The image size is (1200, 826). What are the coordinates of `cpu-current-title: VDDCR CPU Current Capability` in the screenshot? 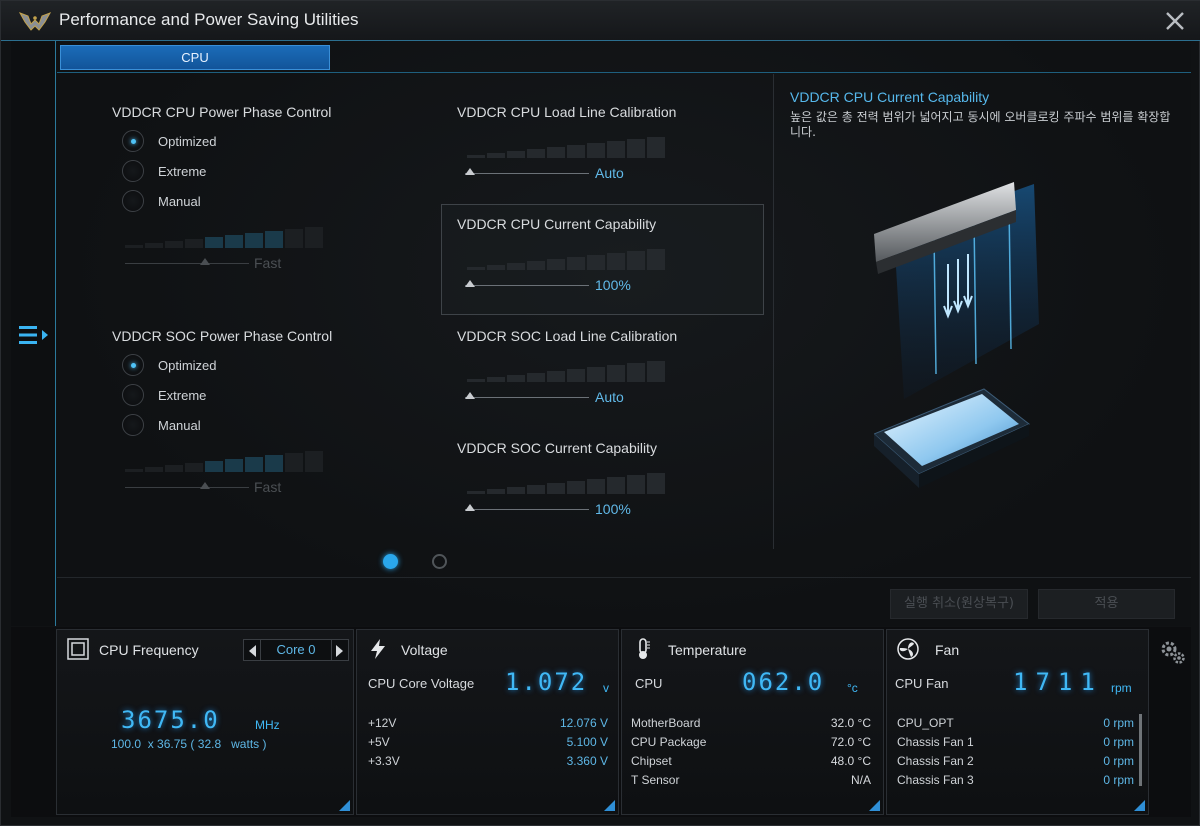 It's located at (557, 224).